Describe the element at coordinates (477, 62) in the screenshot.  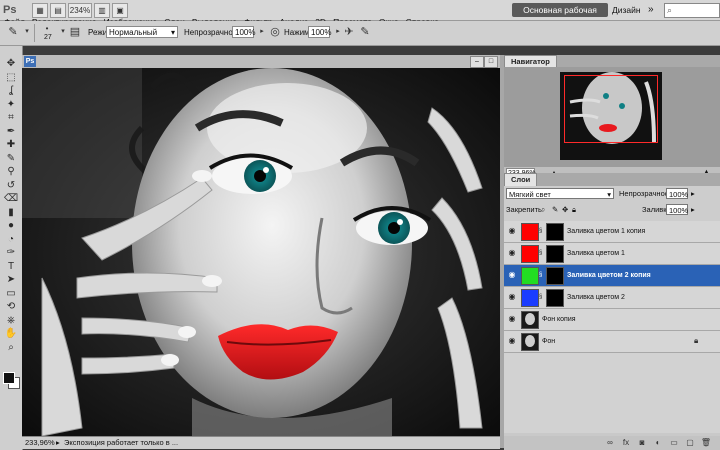
I see `minimize-button: –` at that location.